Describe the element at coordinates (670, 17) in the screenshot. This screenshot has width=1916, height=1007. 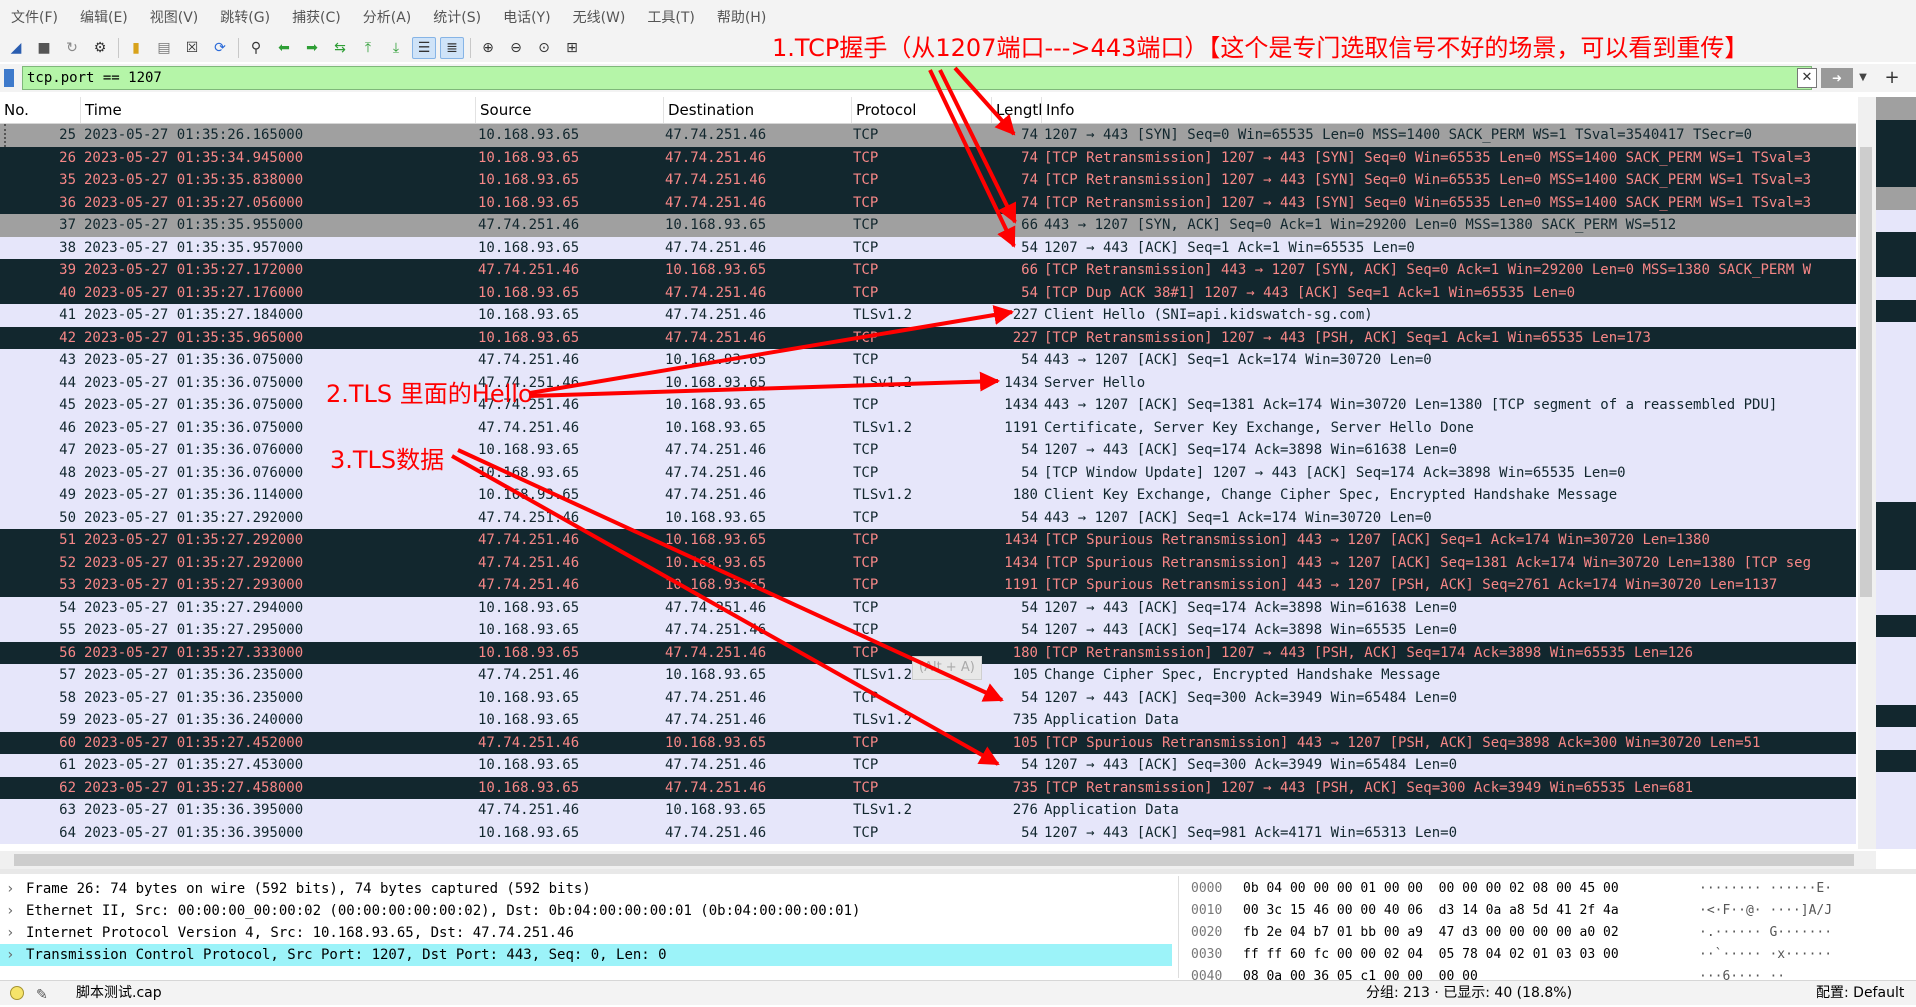
I see `menu-item: 工具(T)` at that location.